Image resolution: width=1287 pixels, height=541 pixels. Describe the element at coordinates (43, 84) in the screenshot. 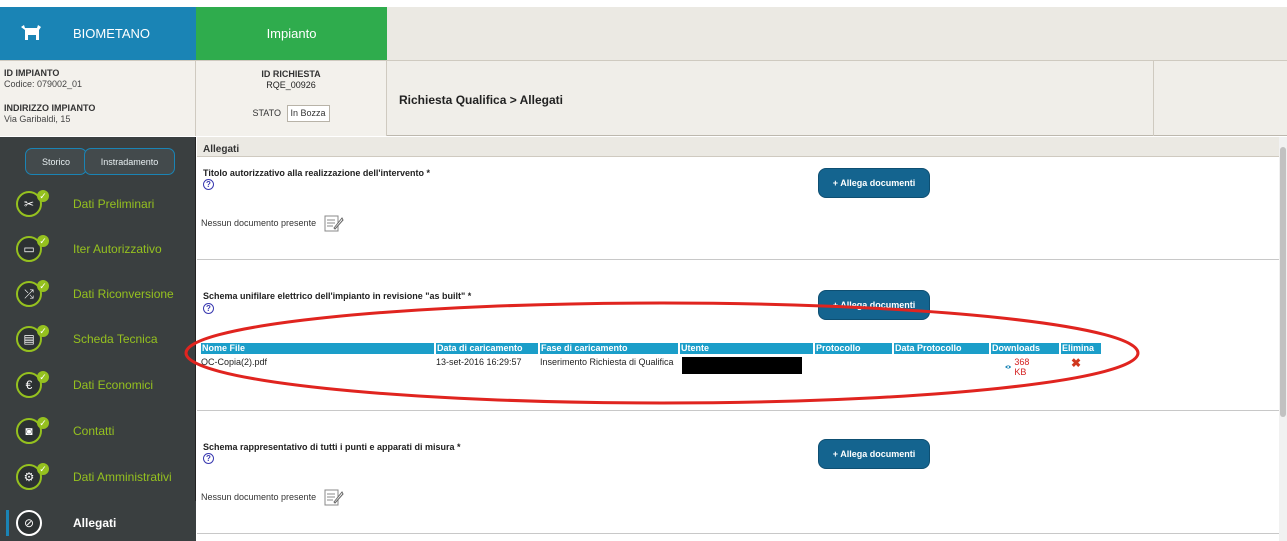

I see `id-impianto-value: Codice: 079002_01` at that location.